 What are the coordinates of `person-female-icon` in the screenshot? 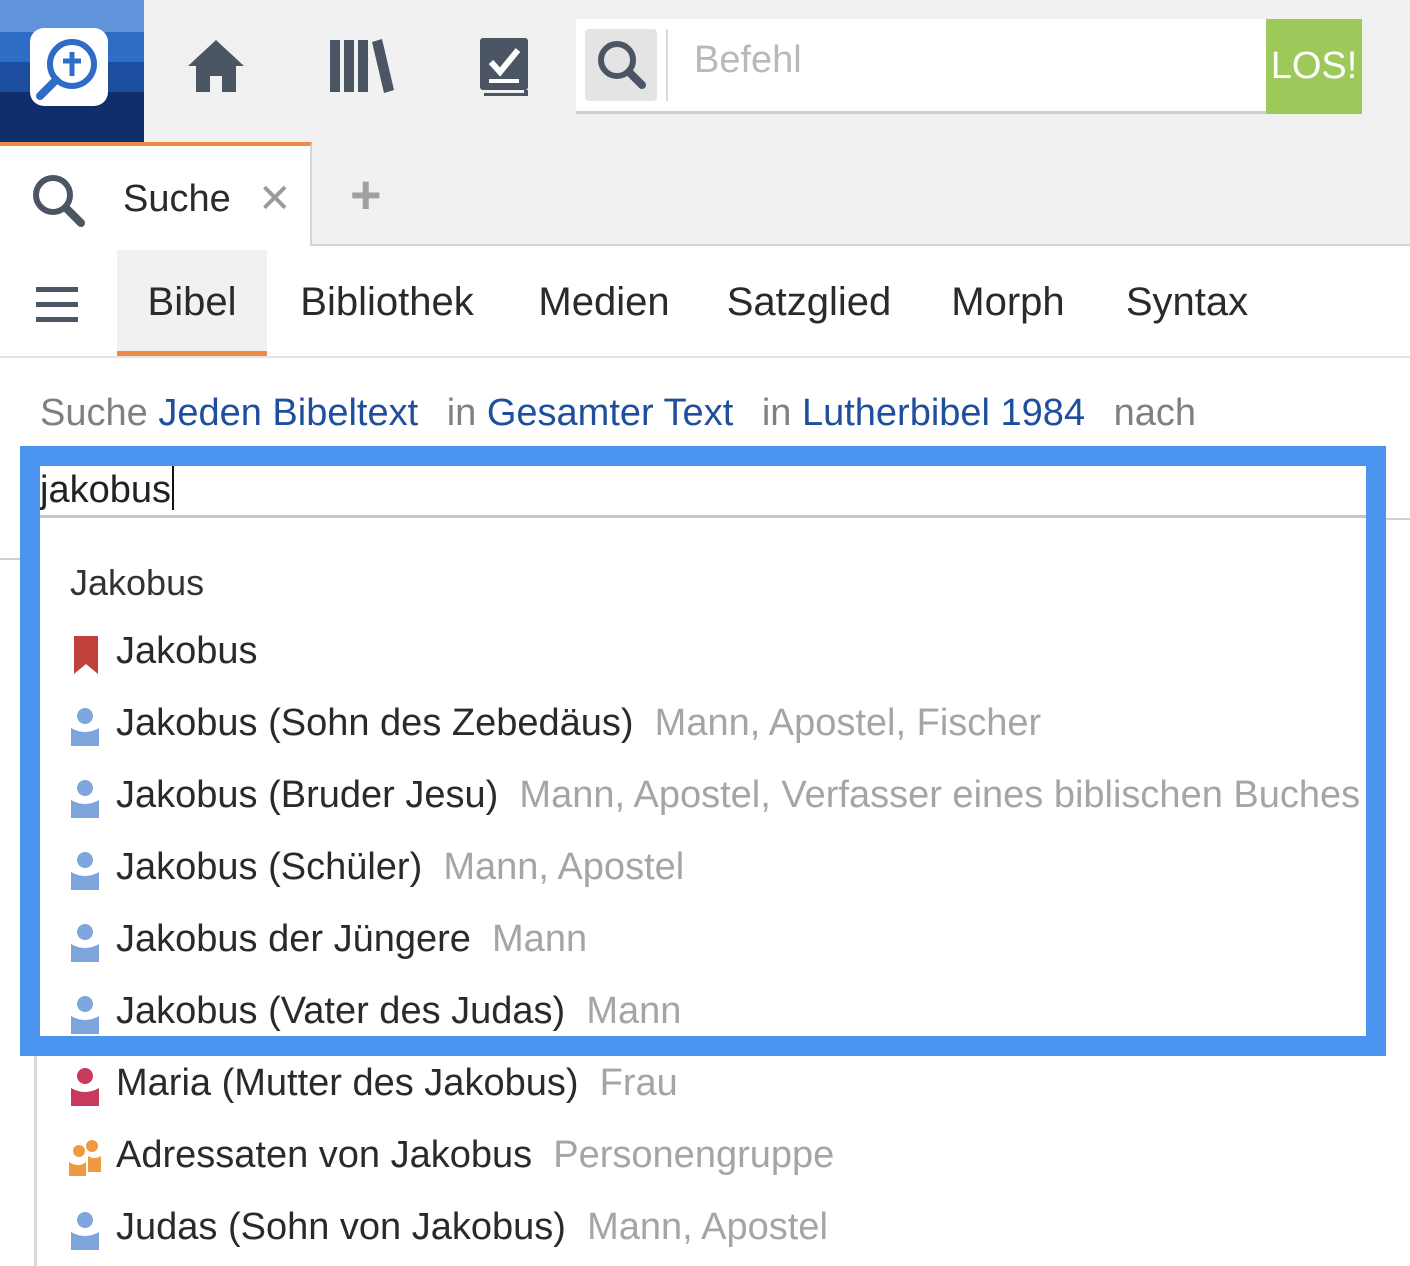 It's located at (85, 1086).